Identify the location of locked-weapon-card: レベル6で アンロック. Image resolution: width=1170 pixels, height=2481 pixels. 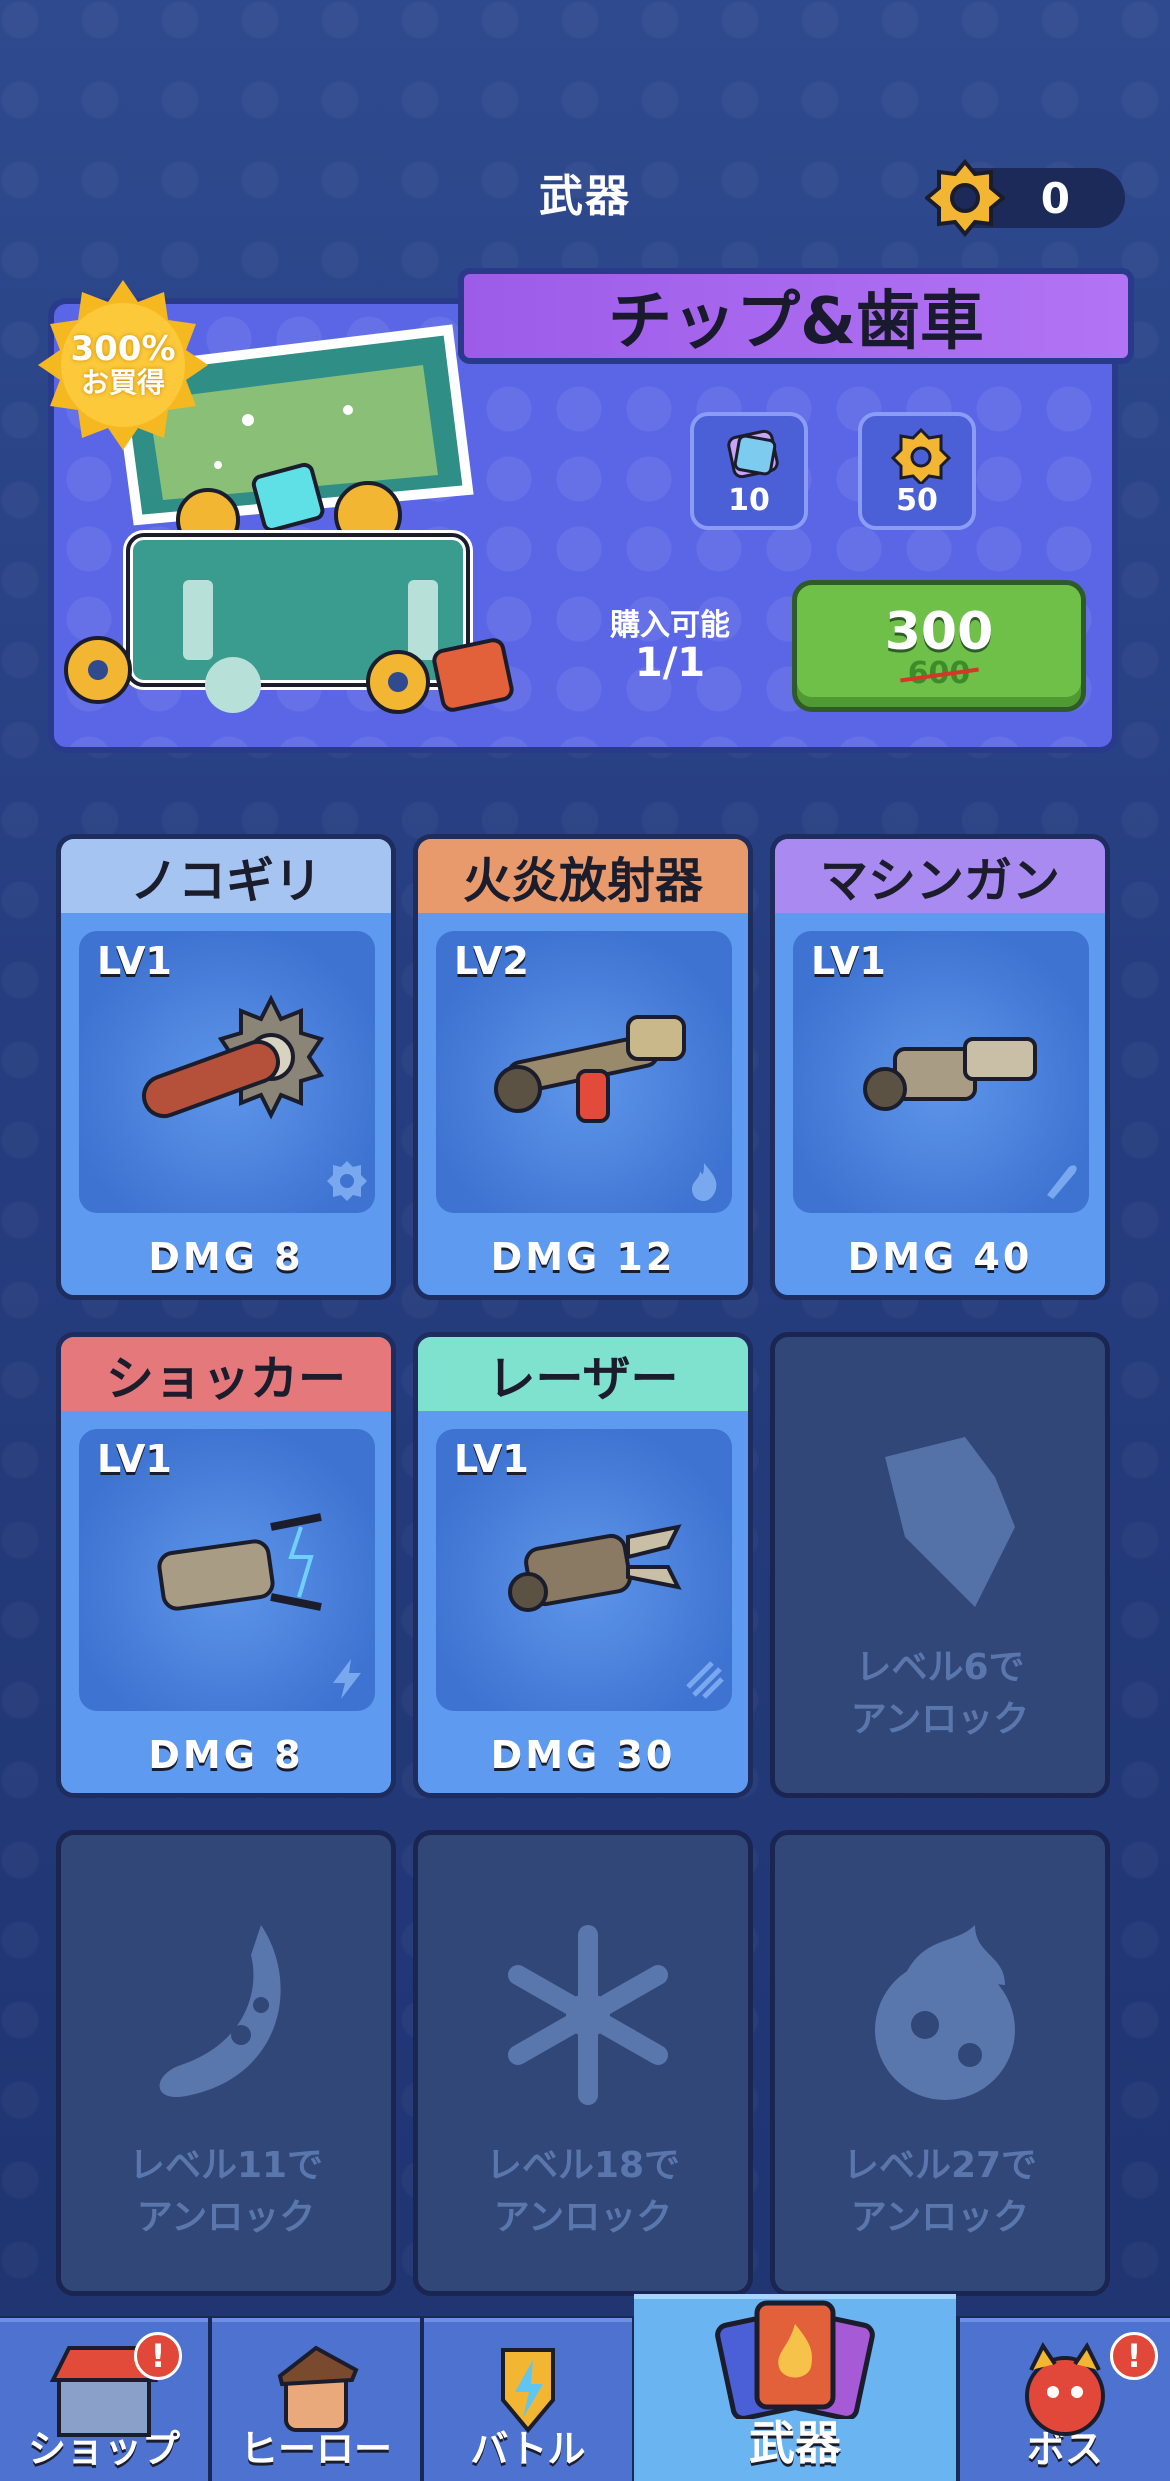
(940, 1565).